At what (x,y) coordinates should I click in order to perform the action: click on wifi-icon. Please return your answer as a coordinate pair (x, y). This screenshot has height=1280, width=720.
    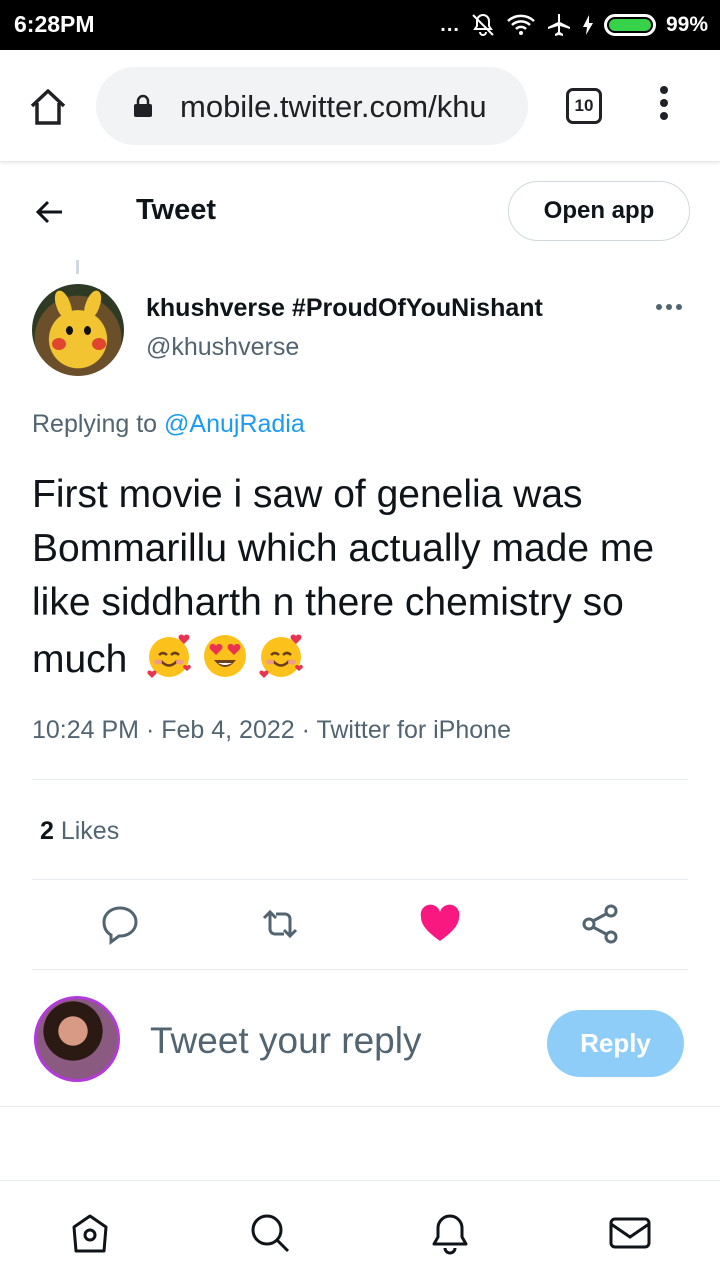
    Looking at the image, I should click on (521, 24).